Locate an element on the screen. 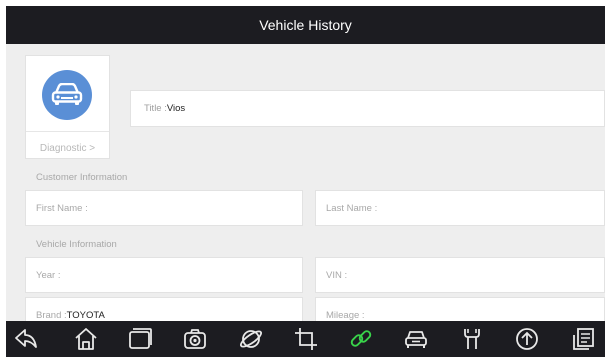 This screenshot has width=608, height=360. page-title: Vehicle History is located at coordinates (305, 25).